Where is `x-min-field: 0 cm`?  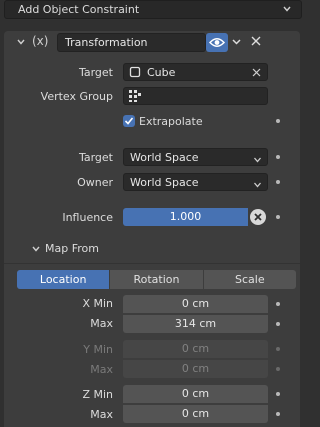
x-min-field: 0 cm is located at coordinates (195, 304).